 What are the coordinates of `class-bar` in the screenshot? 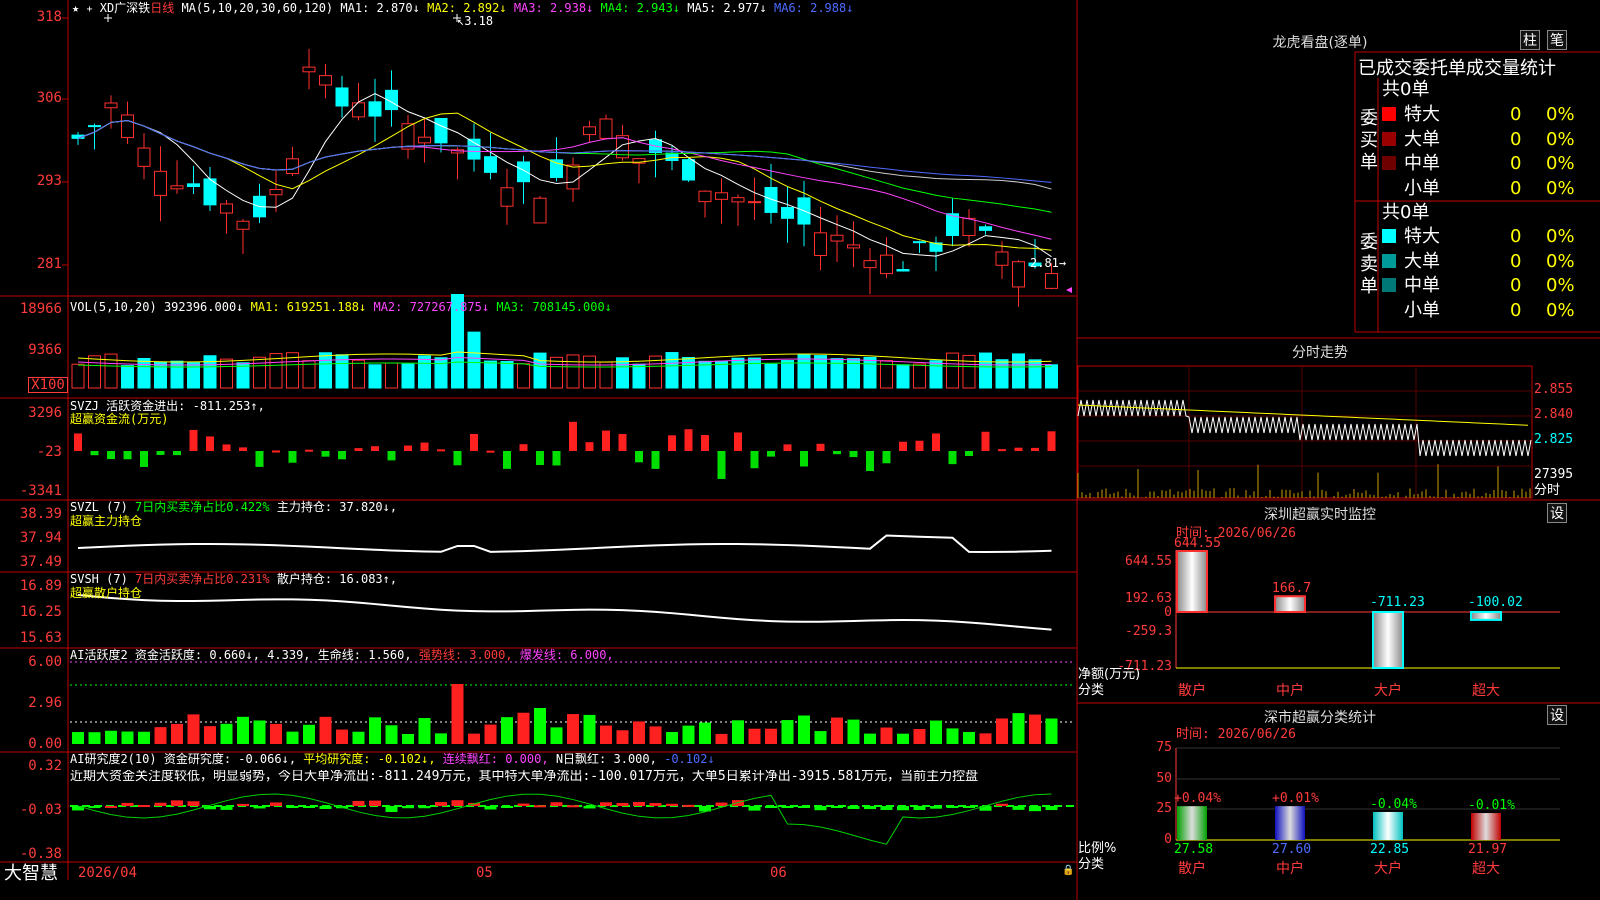 It's located at (1290, 823).